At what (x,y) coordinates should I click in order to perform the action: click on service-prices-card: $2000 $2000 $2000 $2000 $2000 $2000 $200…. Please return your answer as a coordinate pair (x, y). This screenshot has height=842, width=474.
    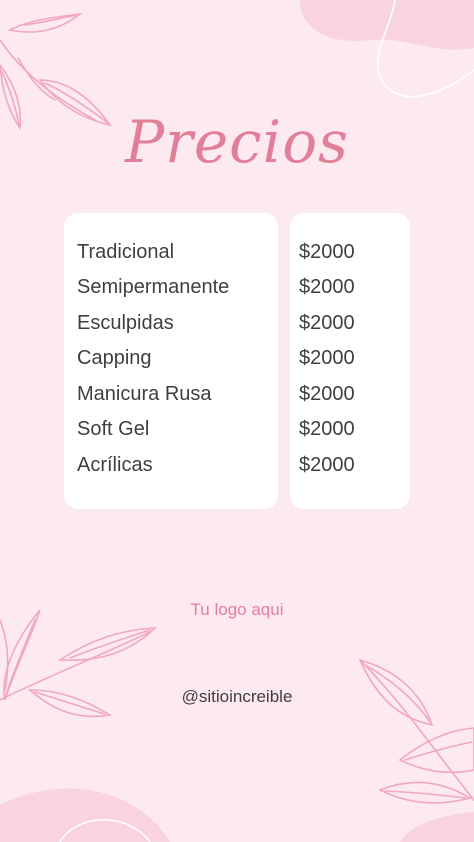
    Looking at the image, I should click on (350, 361).